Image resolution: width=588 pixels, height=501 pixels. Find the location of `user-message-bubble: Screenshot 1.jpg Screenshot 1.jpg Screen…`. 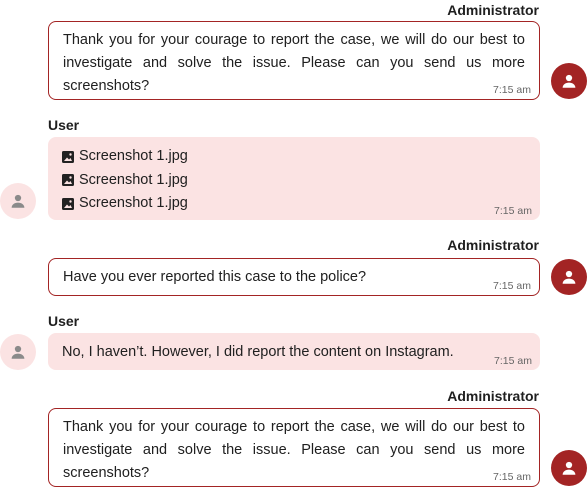

user-message-bubble: Screenshot 1.jpg Screenshot 1.jpg Screen… is located at coordinates (294, 178).